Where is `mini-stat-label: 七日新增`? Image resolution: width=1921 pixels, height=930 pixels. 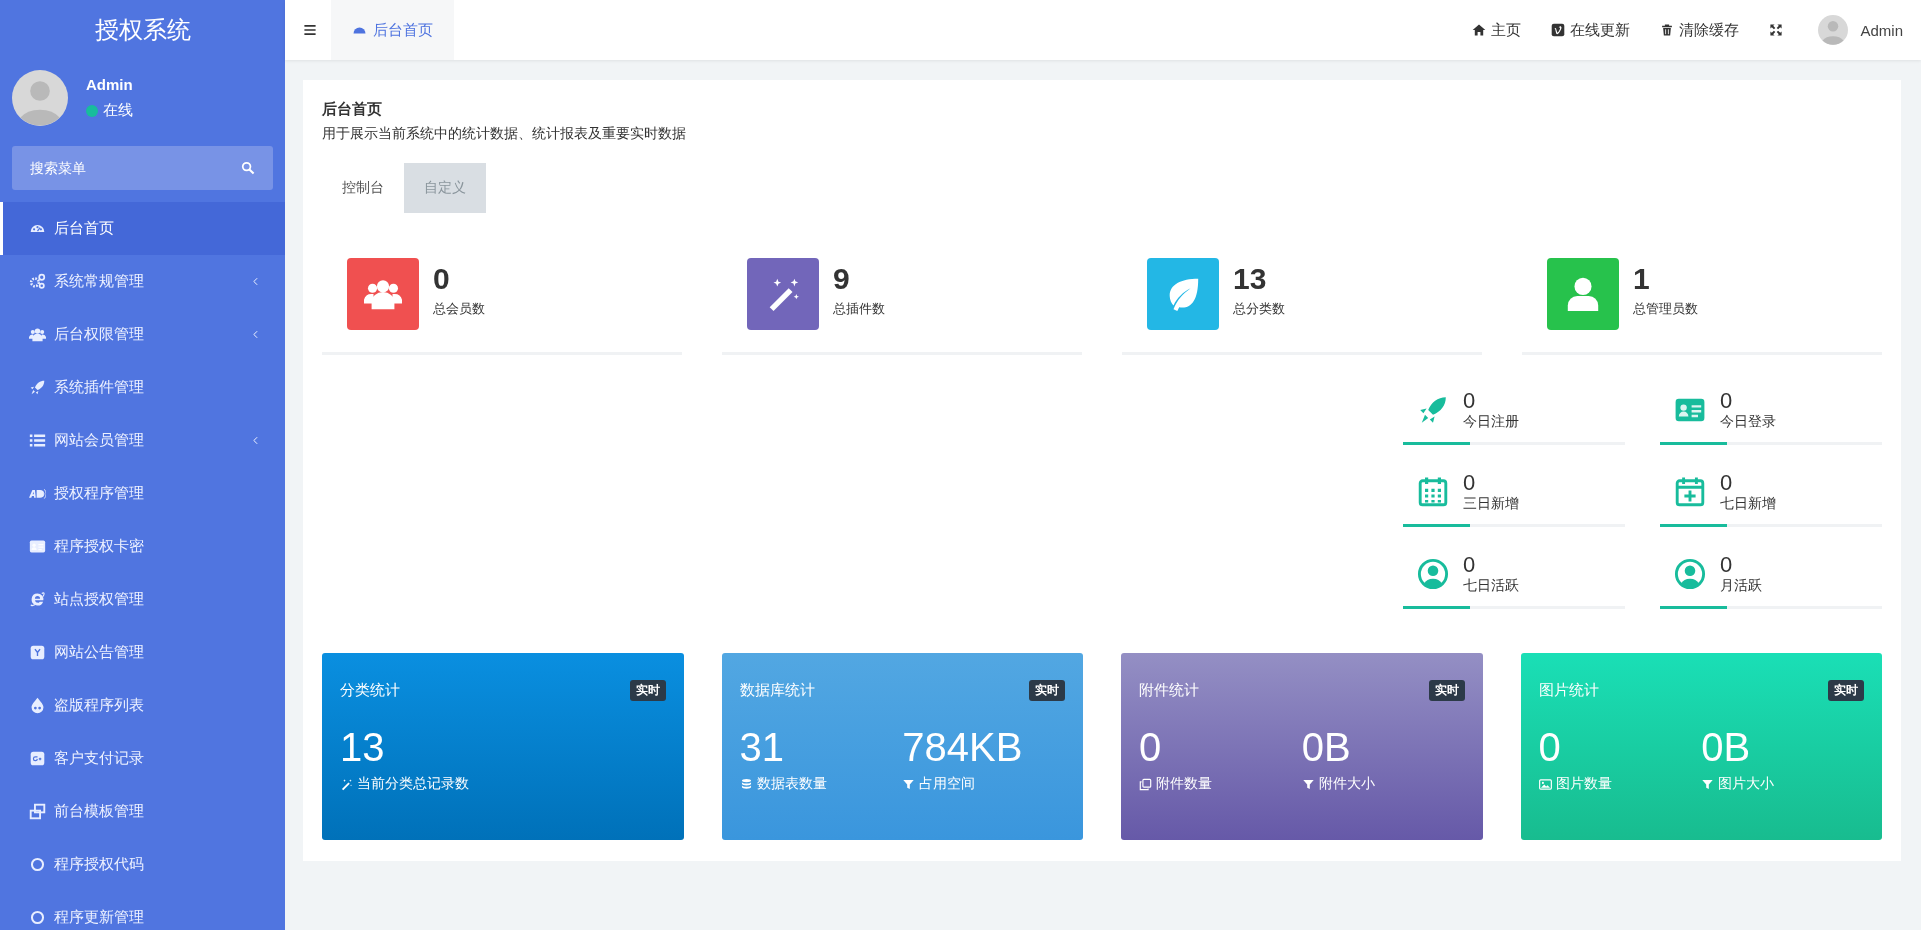 mini-stat-label: 七日新增 is located at coordinates (1748, 504).